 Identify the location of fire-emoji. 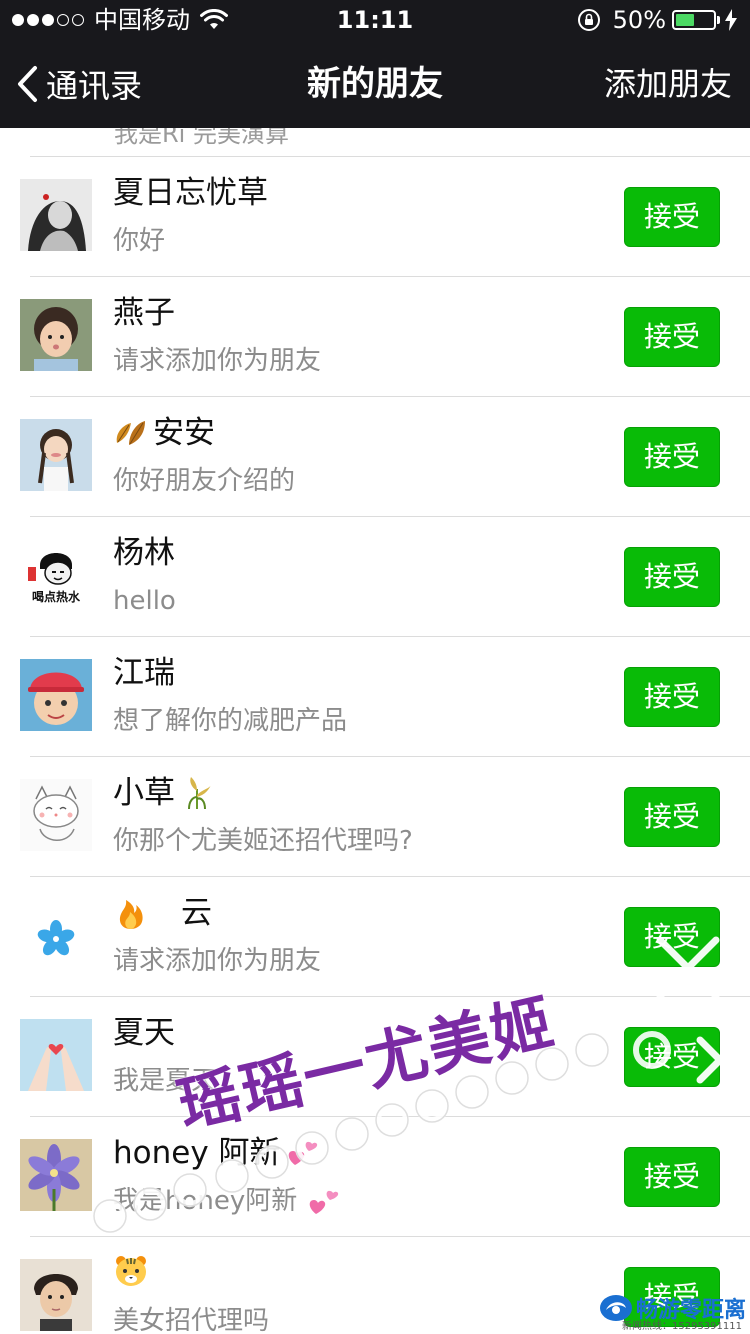
(131, 914).